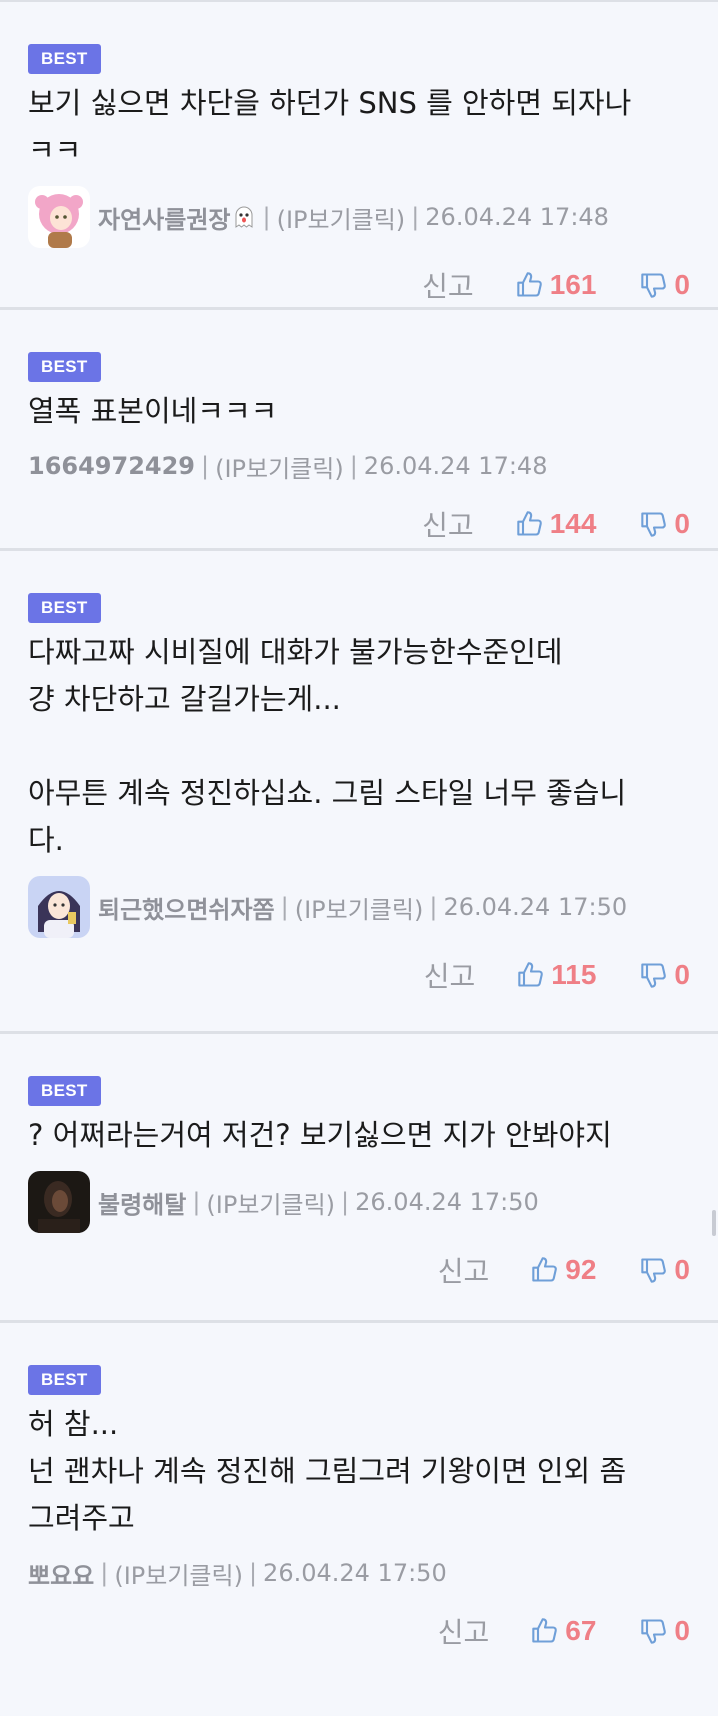  What do you see at coordinates (61, 1573) in the screenshot?
I see `nickname: 뽀요요` at bounding box center [61, 1573].